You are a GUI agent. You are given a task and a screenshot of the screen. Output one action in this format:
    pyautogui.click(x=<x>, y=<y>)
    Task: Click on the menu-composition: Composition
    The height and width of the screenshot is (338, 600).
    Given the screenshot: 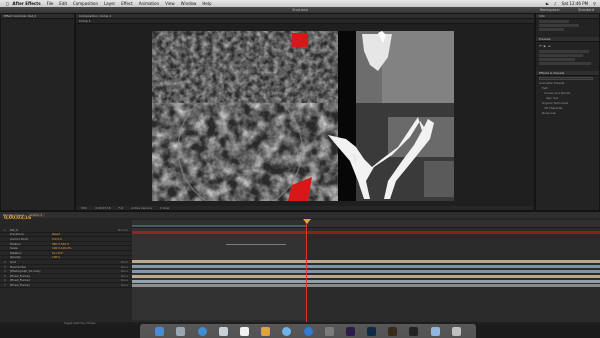 What is the action you would take?
    pyautogui.click(x=85, y=3)
    